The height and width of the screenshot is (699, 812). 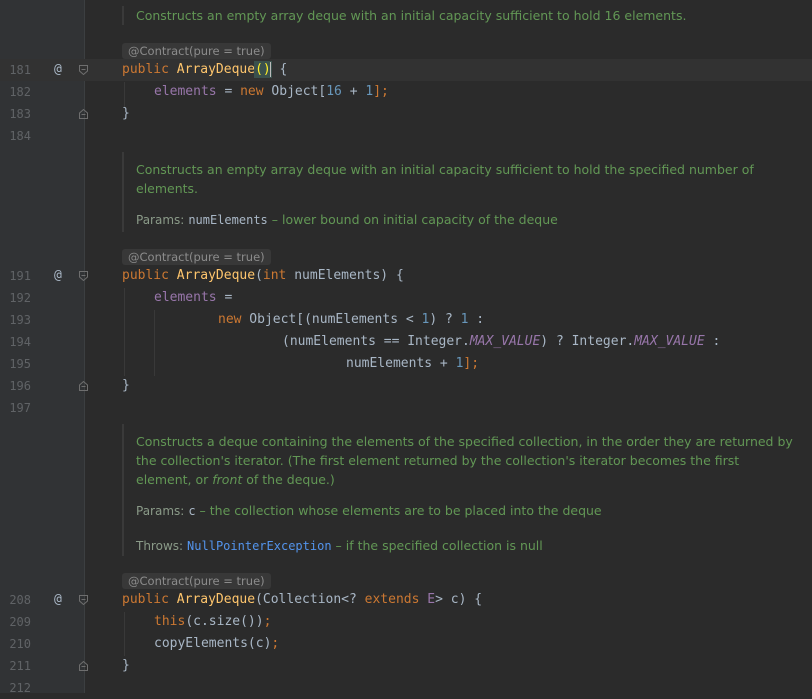 I want to click on code-text: numElements + 1];, so click(x=412, y=364).